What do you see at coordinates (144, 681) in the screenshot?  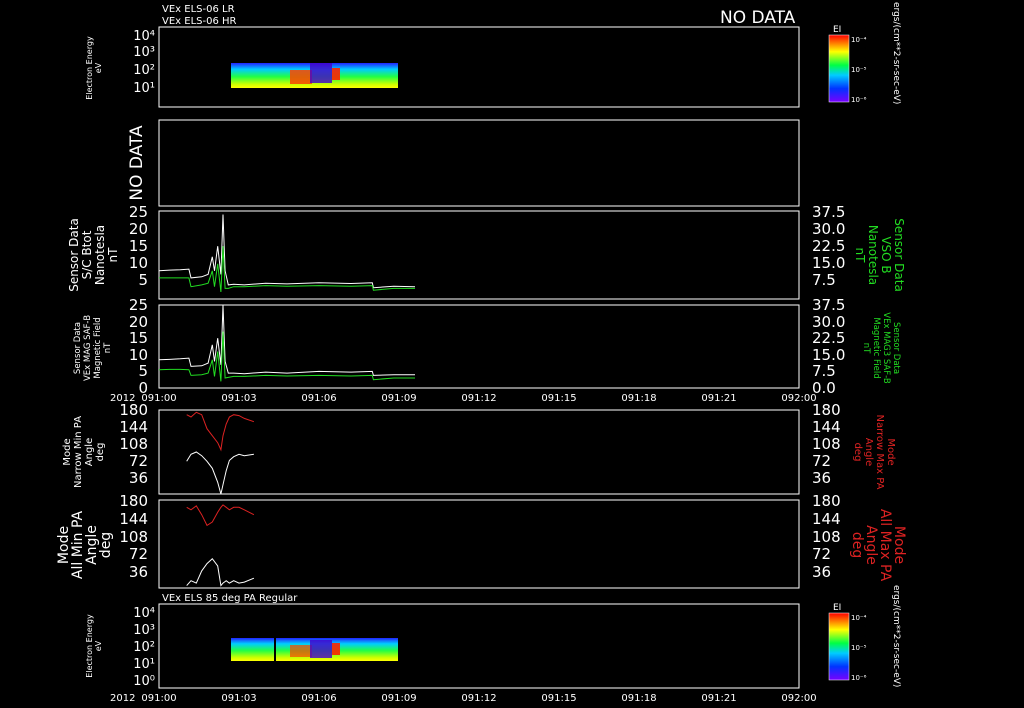 I see `ytick: 10⁰` at bounding box center [144, 681].